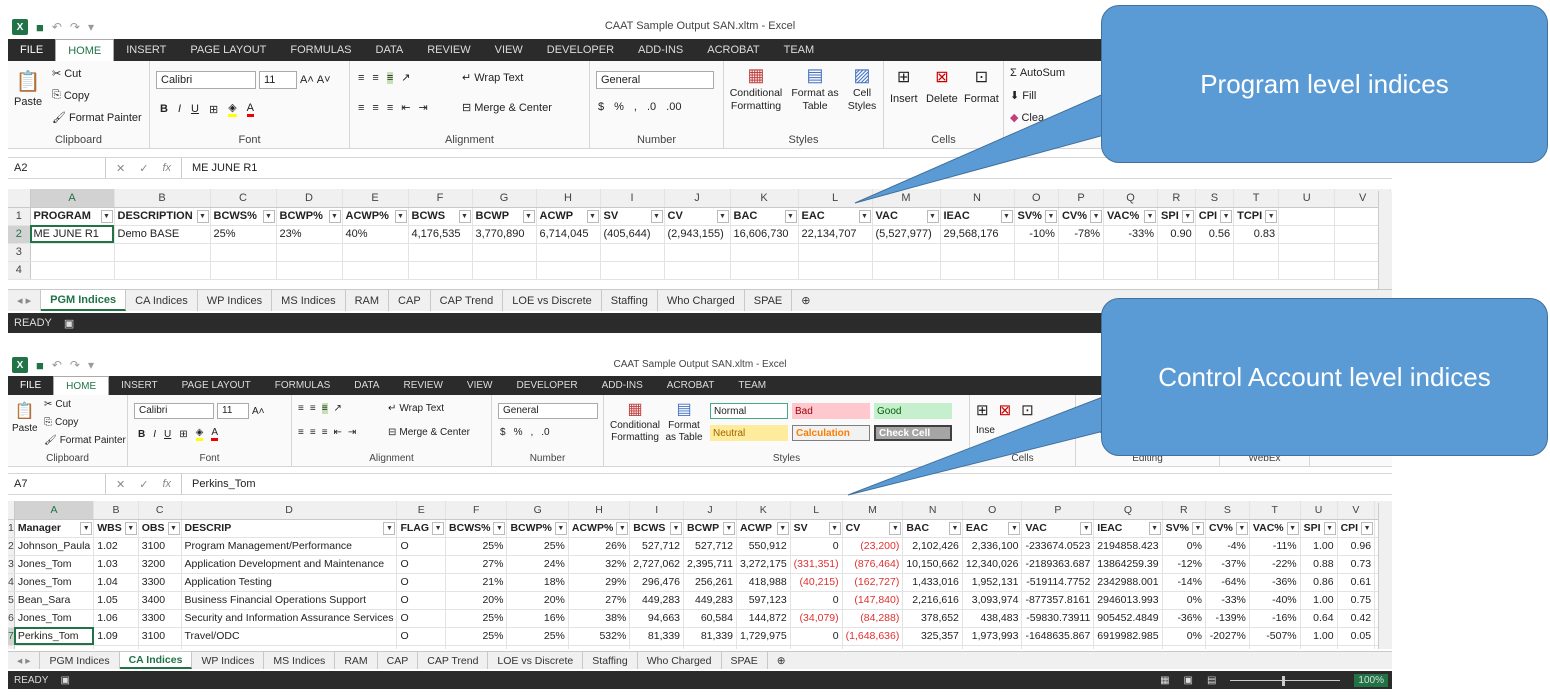 Image resolution: width=1550 pixels, height=699 pixels. I want to click on pointer-control, so click(978, 445).